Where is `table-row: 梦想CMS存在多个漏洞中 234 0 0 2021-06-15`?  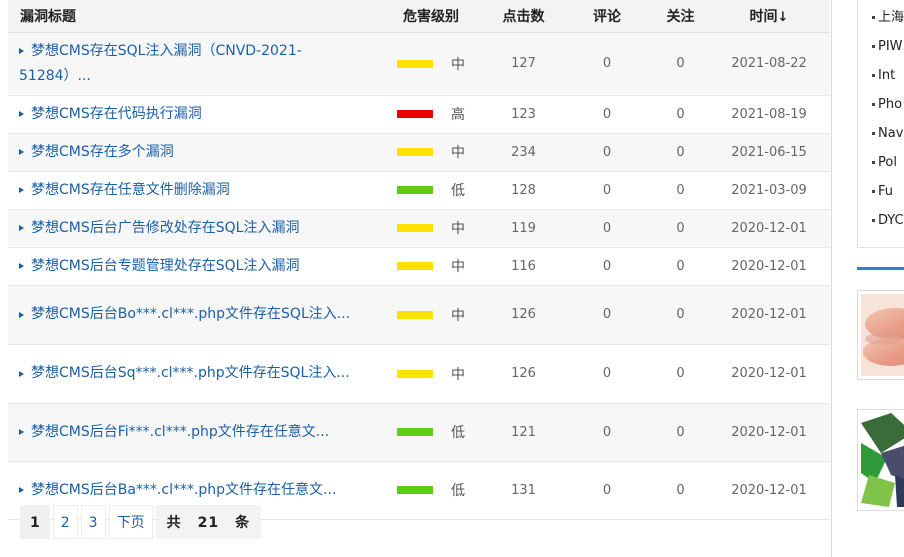
table-row: 梦想CMS存在多个漏洞中 234 0 0 2021-06-15 is located at coordinates (419, 152).